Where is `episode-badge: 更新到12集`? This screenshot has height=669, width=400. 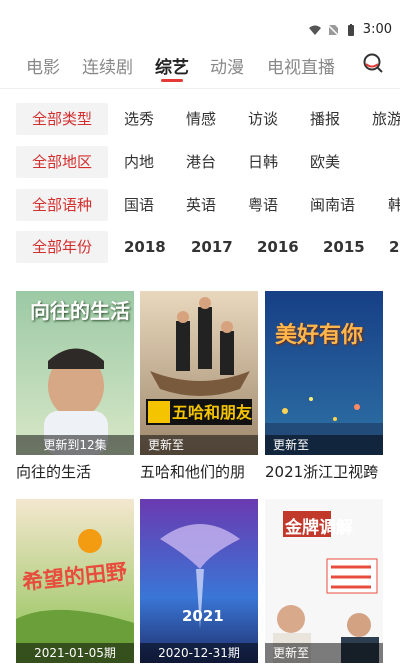 episode-badge: 更新到12集 is located at coordinates (75, 445).